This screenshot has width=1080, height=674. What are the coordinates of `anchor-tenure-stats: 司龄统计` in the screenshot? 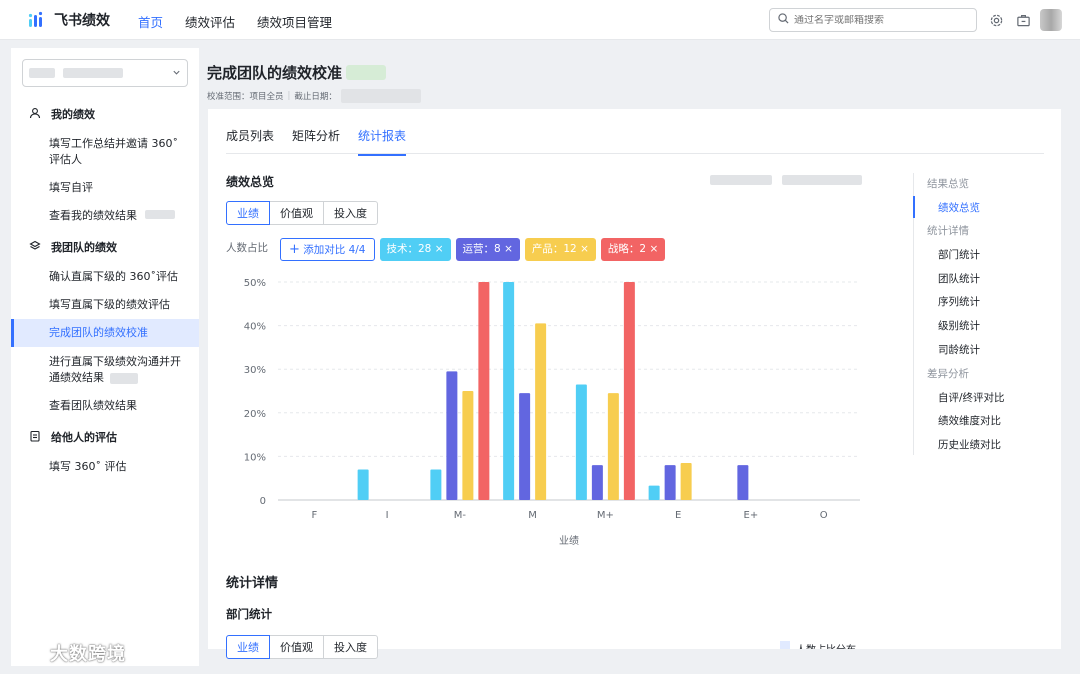 It's located at (959, 350).